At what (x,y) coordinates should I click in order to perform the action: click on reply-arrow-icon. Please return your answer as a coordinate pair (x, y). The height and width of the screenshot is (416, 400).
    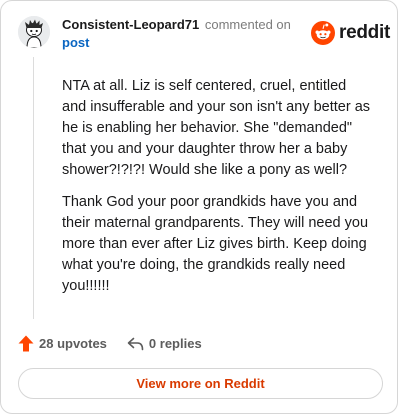
    Looking at the image, I should click on (135, 343).